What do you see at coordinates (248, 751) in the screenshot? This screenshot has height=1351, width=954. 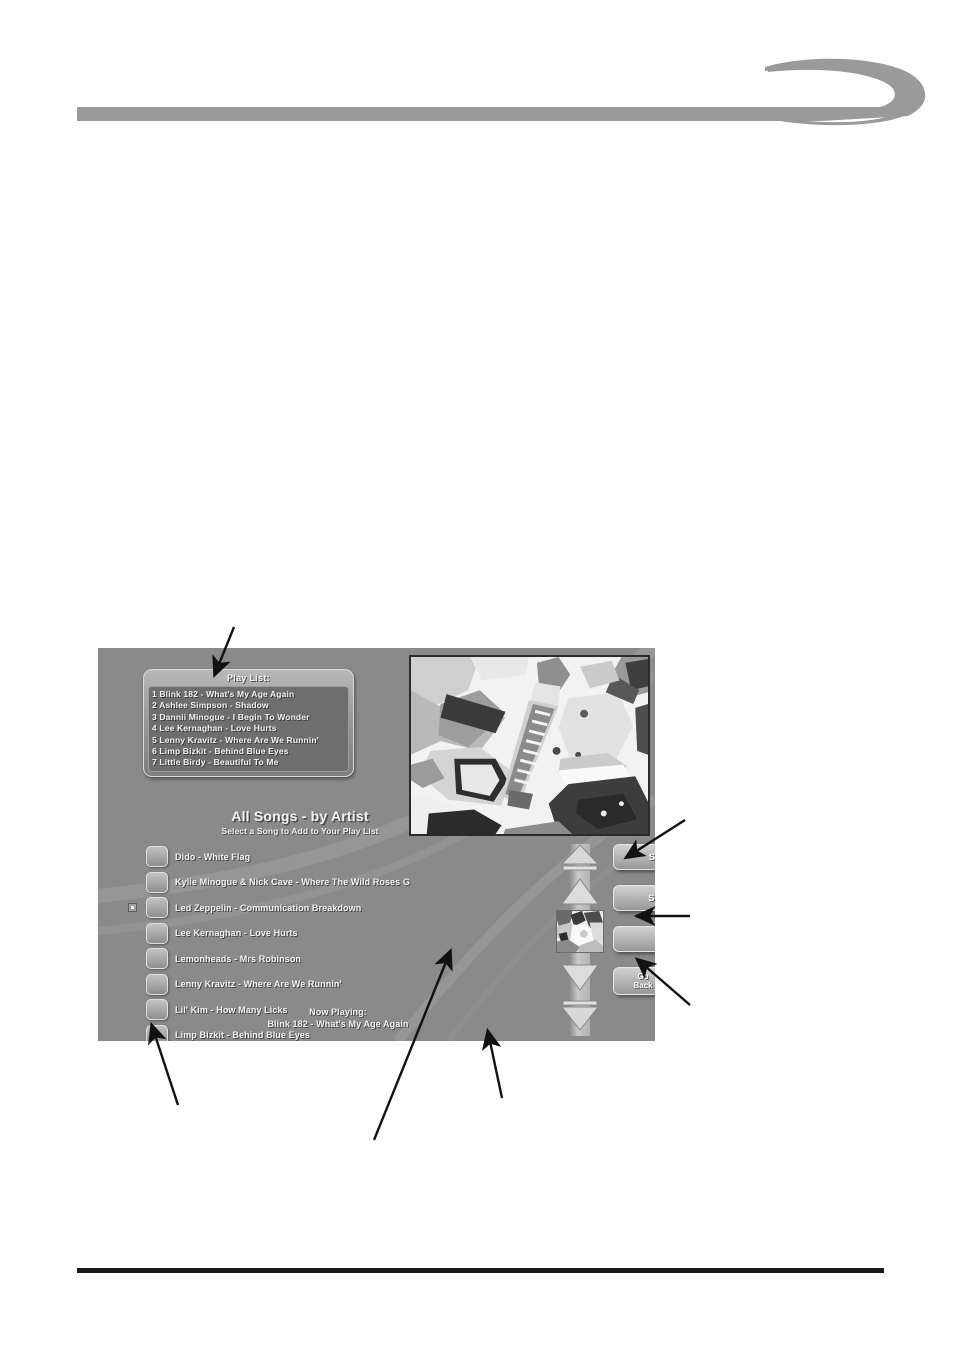 I see `playlist-item: 6 Limp Bizkit - Behind Blue Eyes` at bounding box center [248, 751].